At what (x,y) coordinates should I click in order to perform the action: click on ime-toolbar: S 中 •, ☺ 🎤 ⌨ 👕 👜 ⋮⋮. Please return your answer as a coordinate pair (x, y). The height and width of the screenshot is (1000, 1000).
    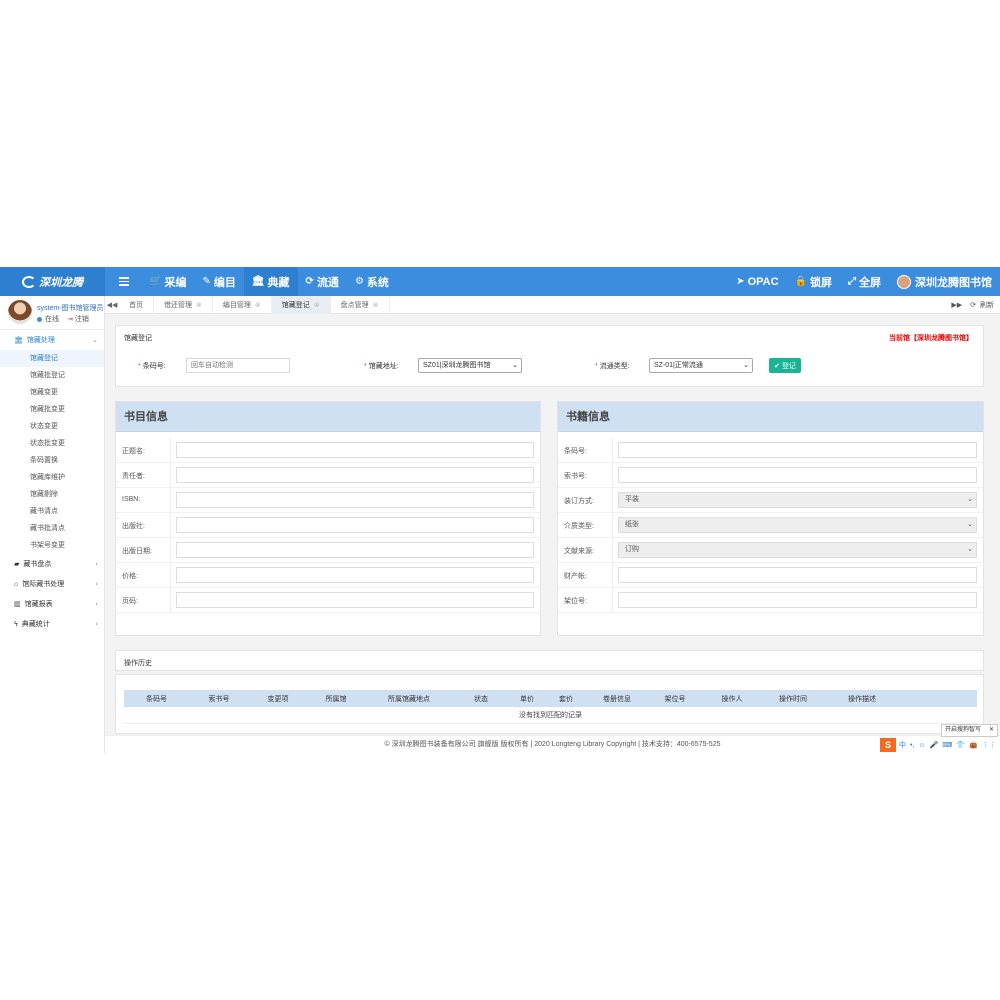
    Looking at the image, I should click on (940, 745).